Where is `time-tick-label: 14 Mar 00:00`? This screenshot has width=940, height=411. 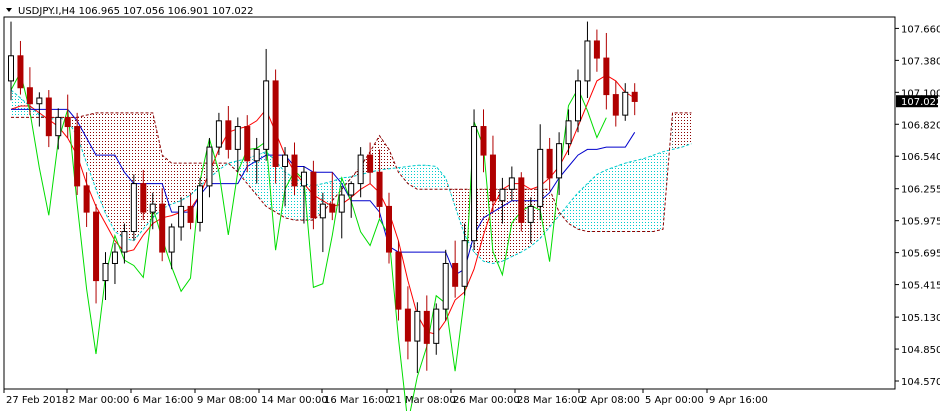 time-tick-label: 14 Mar 00:00 is located at coordinates (294, 400).